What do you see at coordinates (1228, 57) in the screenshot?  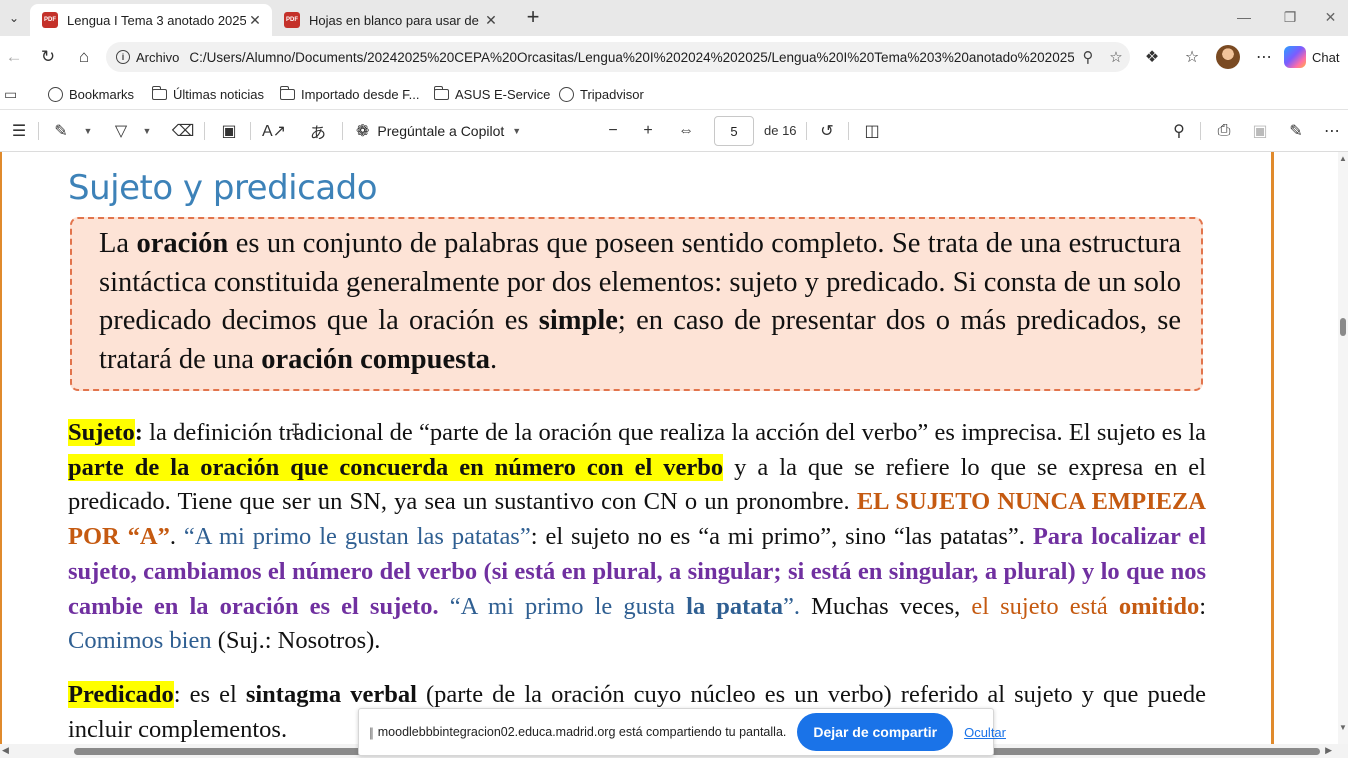 I see `avatar` at bounding box center [1228, 57].